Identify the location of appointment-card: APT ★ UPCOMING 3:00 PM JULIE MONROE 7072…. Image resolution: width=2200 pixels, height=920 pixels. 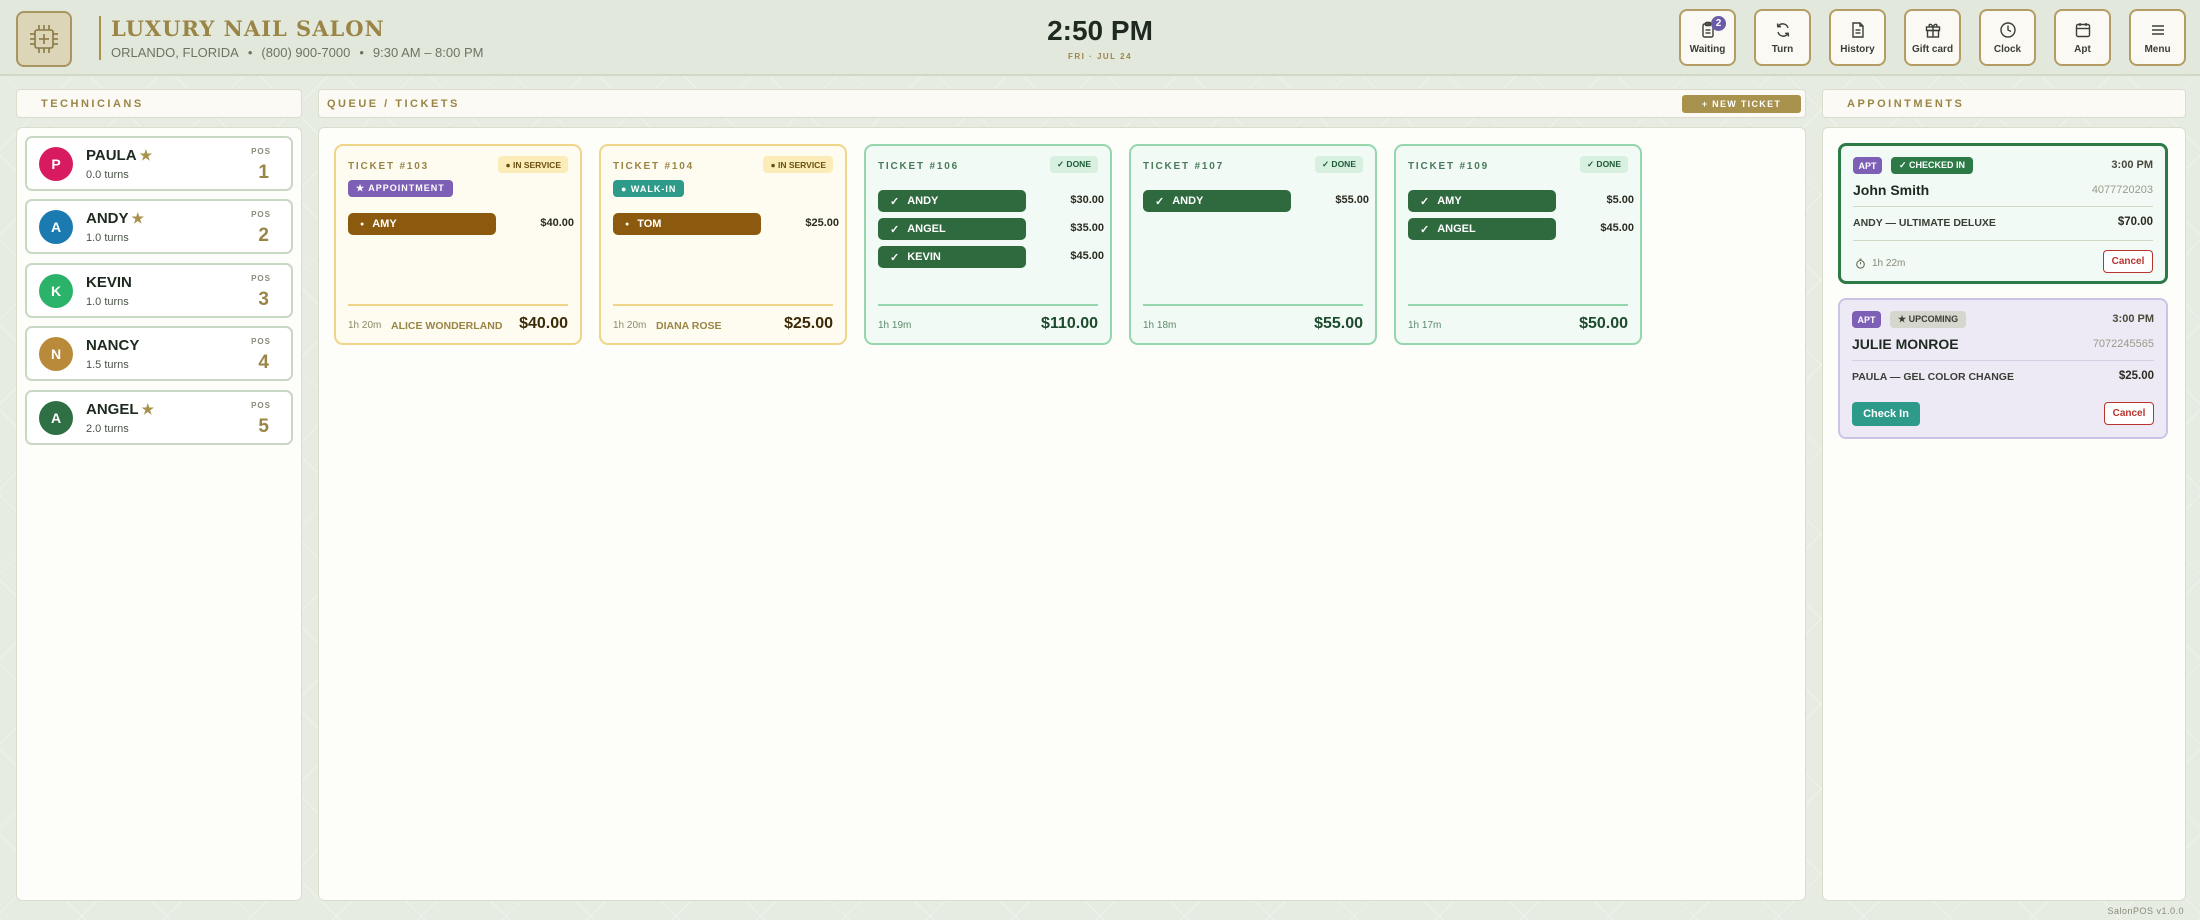
(2003, 368).